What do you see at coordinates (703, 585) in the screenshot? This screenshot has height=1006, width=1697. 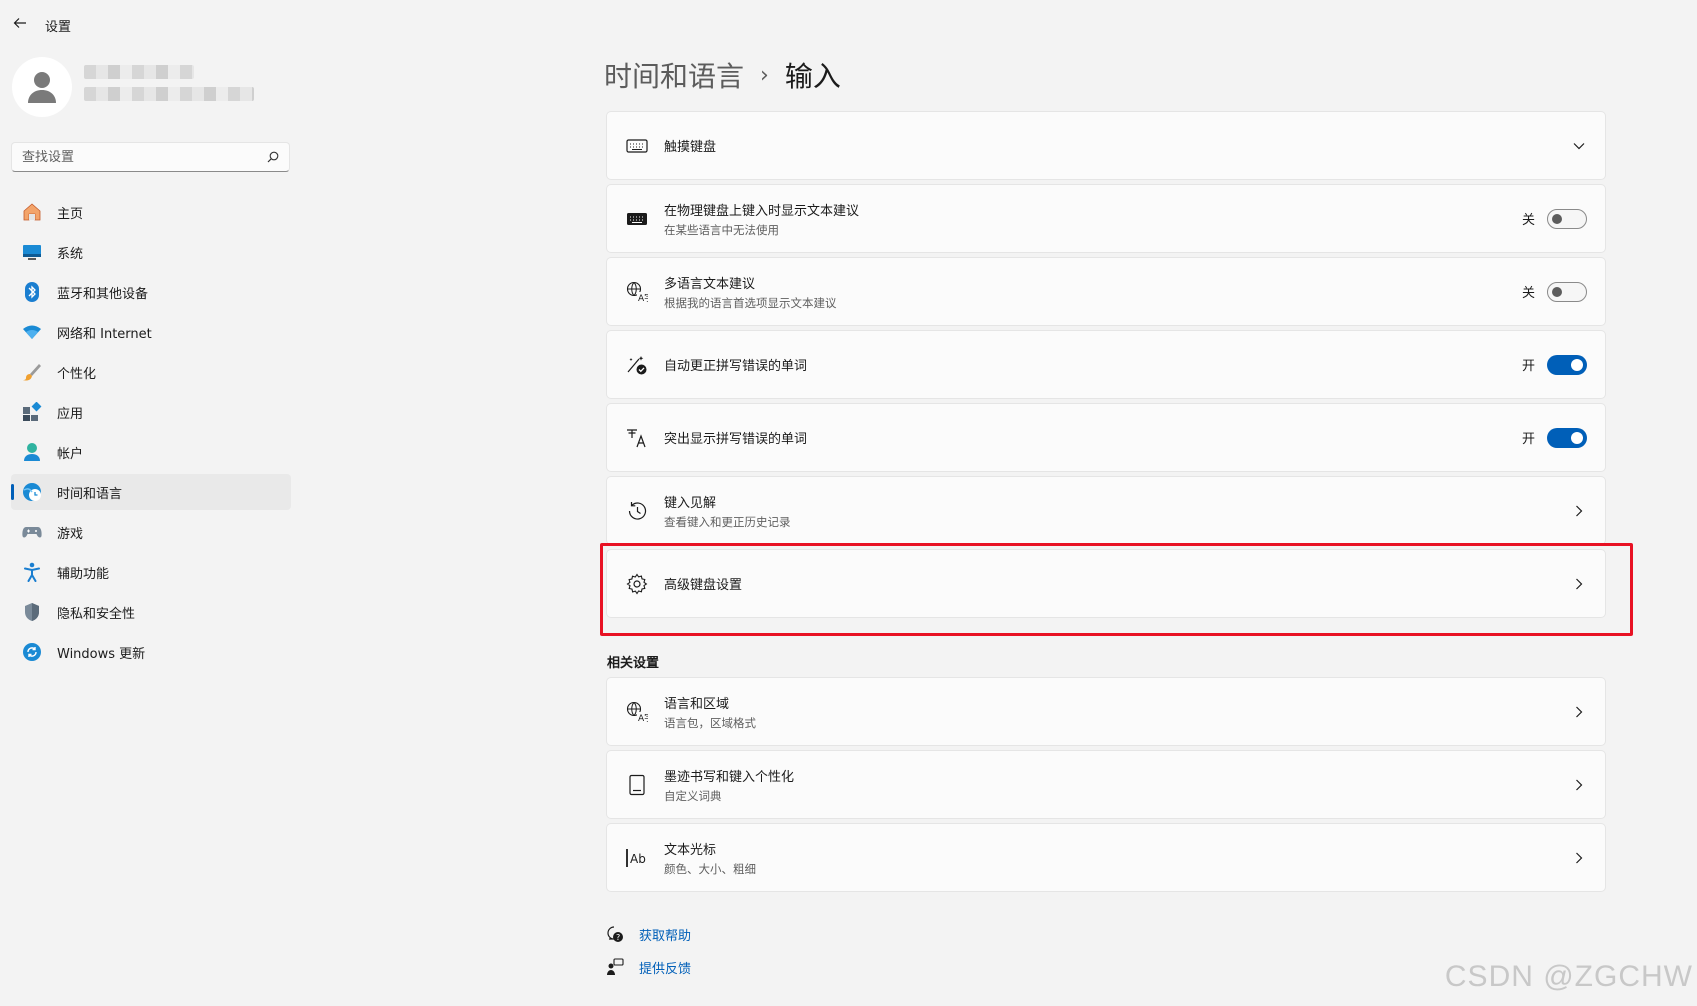 I see `setting-title: 高级键盘设置` at bounding box center [703, 585].